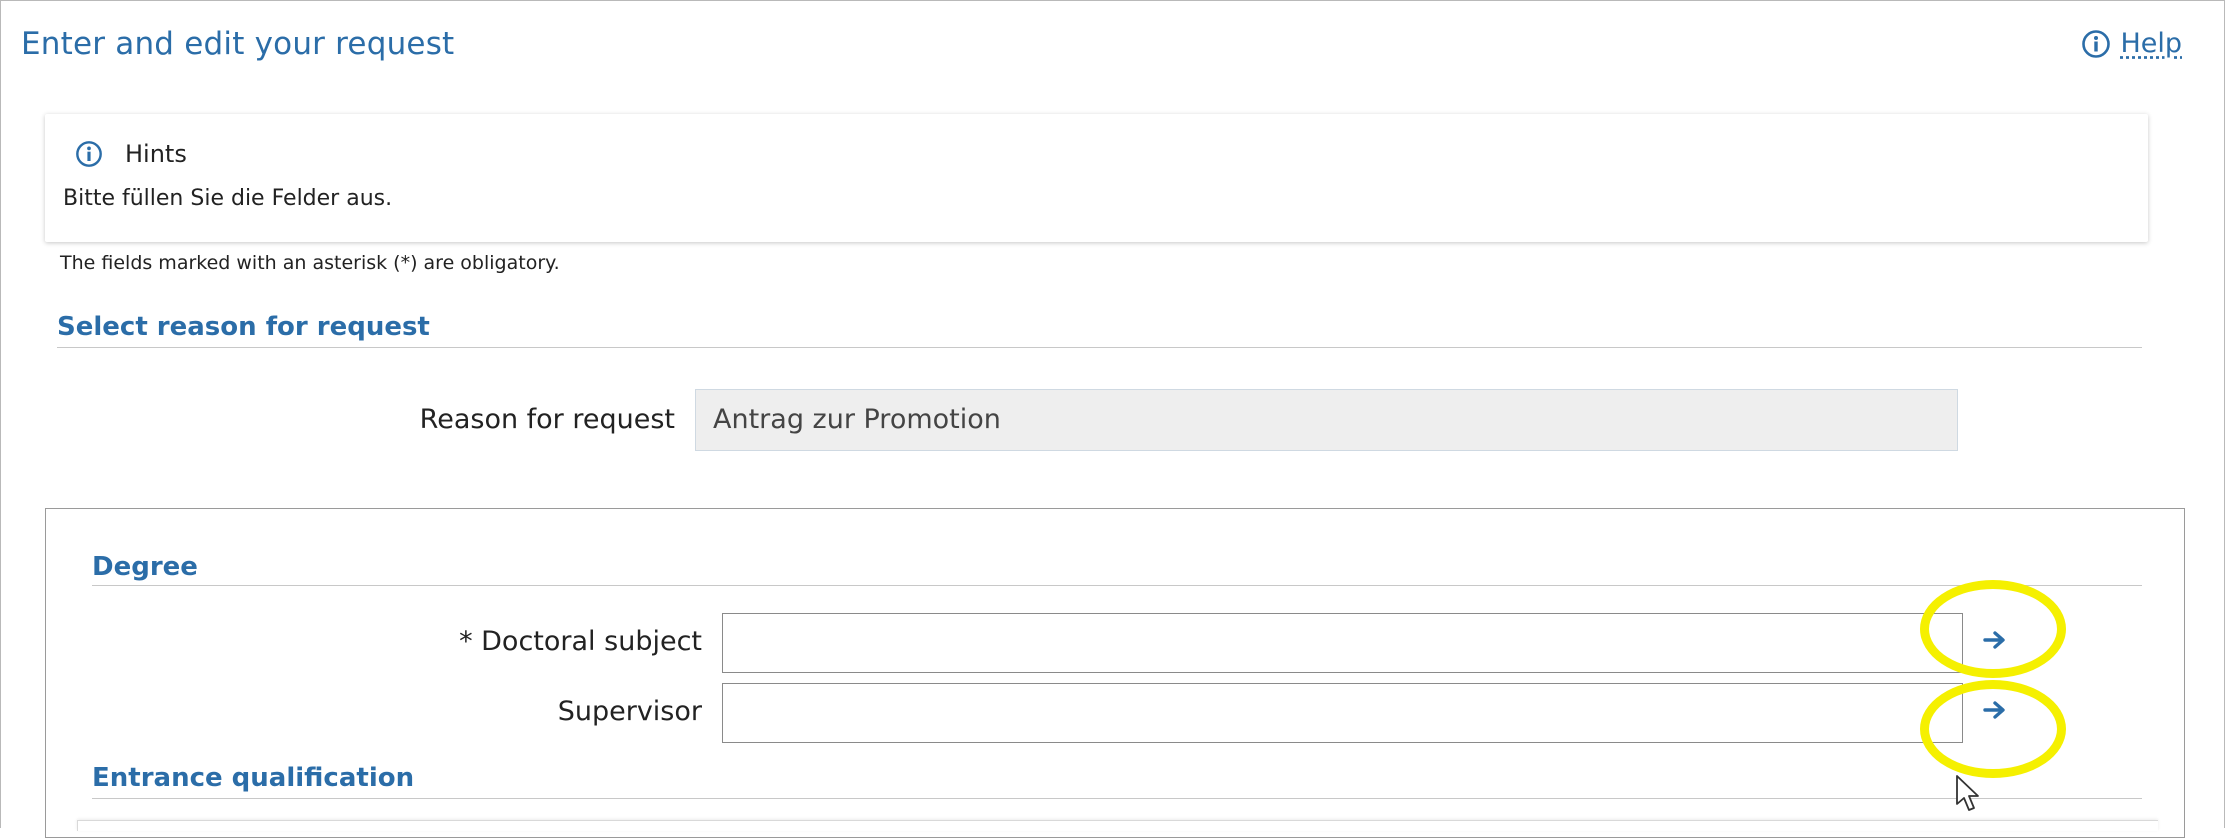 This screenshot has width=2226, height=838. What do you see at coordinates (1993, 629) in the screenshot?
I see `highlight-annotation` at bounding box center [1993, 629].